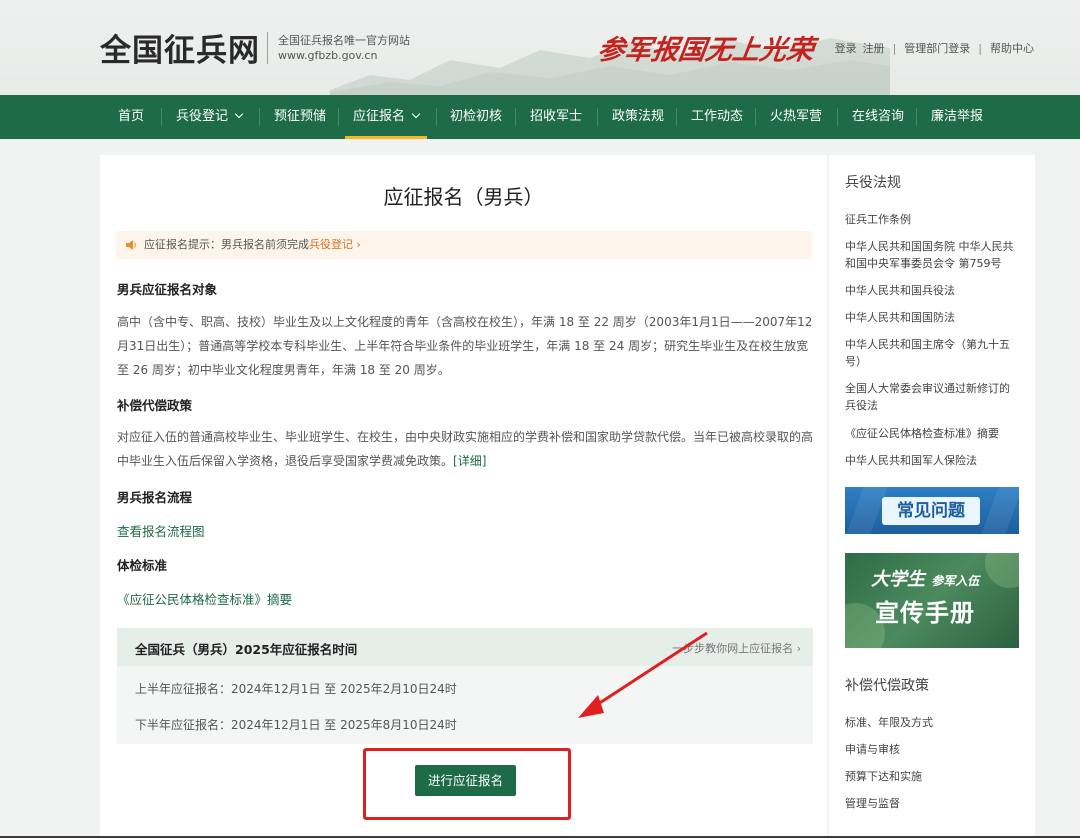  I want to click on nav-item-nco-recruitment: 招收军士, so click(556, 117).